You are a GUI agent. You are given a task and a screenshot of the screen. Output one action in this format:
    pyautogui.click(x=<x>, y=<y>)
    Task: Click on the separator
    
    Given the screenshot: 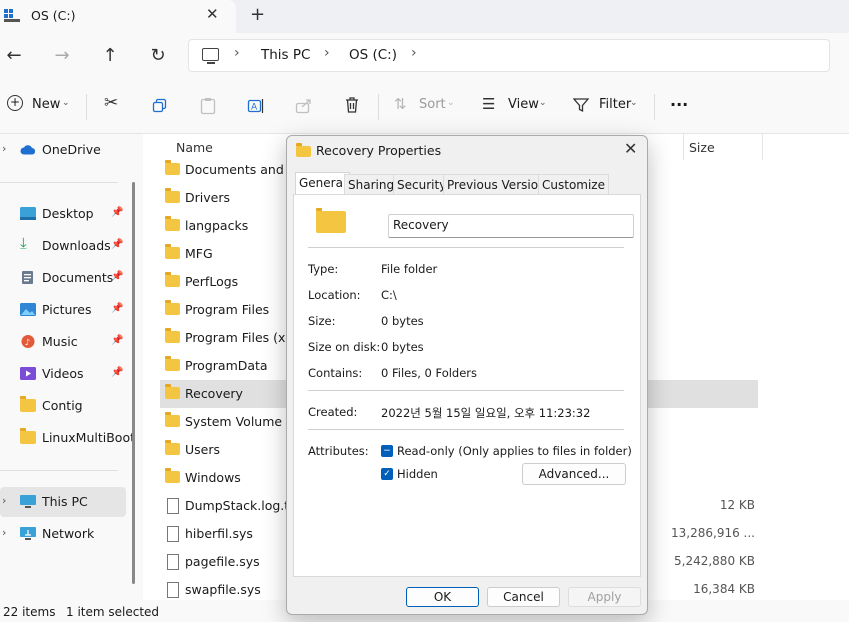 What is the action you would take?
    pyautogui.click(x=466, y=429)
    